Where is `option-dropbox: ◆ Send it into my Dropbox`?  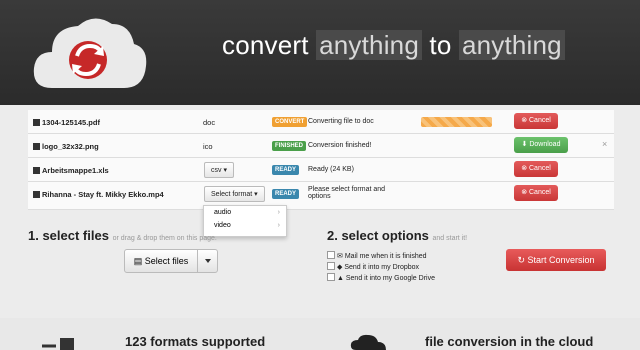 option-dropbox: ◆ Send it into my Dropbox is located at coordinates (373, 266).